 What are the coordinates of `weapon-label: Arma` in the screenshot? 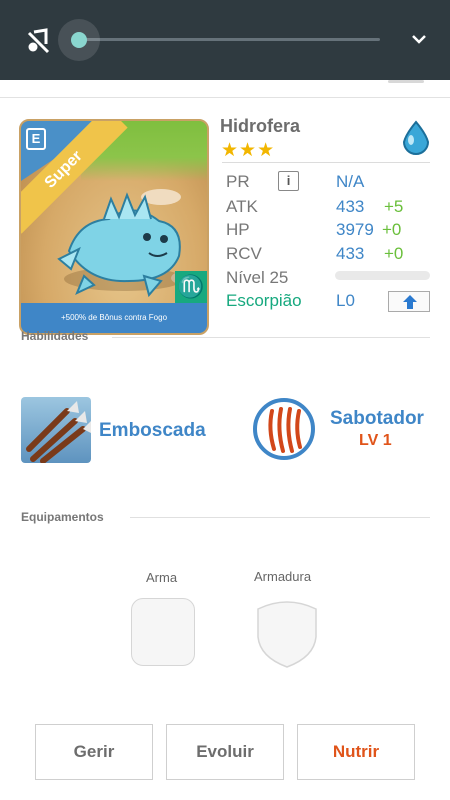 It's located at (162, 577).